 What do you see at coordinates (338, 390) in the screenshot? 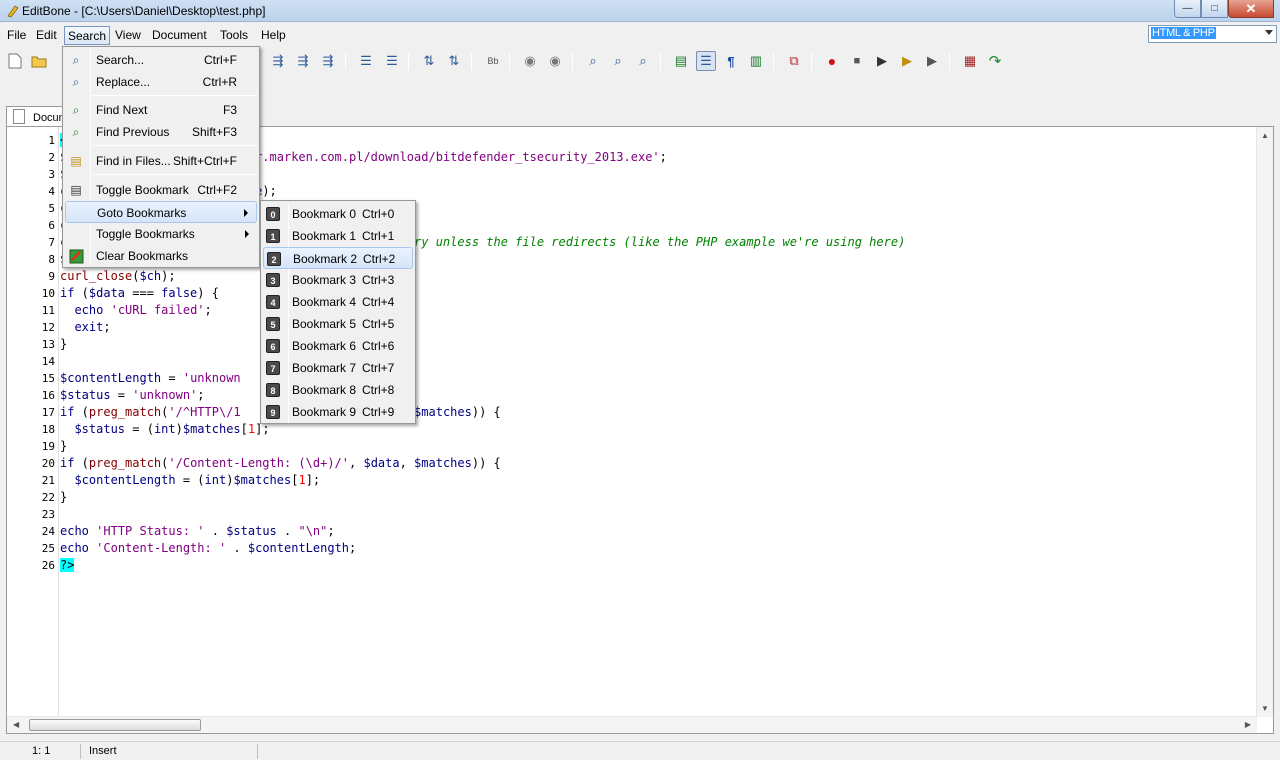
I see `menu-item-bookmark-8: 8 Bookmark 8 Ctrl+8` at bounding box center [338, 390].